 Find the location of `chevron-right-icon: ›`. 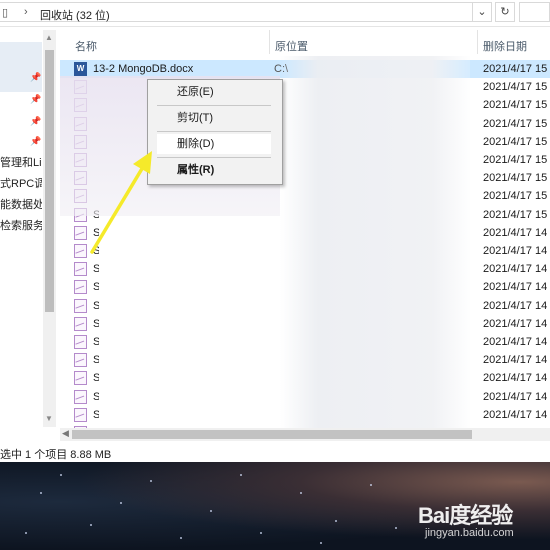

chevron-right-icon: › is located at coordinates (26, 12).